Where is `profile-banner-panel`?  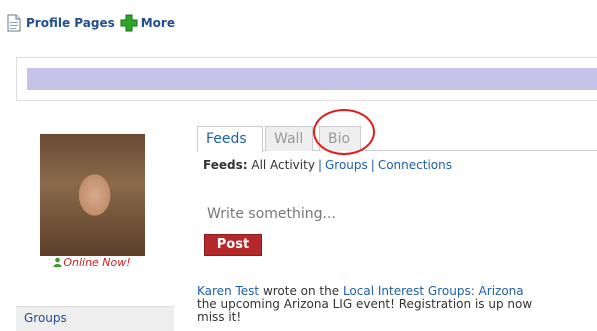
profile-banner-panel is located at coordinates (306, 79).